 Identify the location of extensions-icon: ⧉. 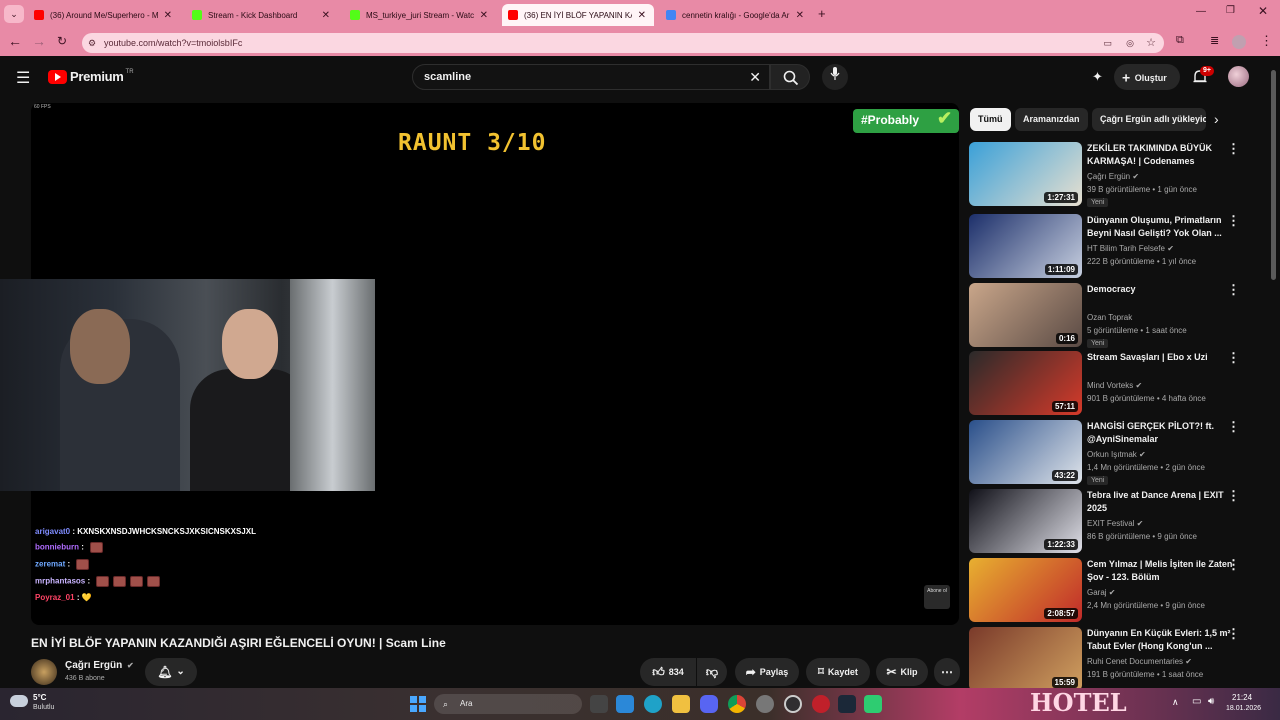
(1180, 40).